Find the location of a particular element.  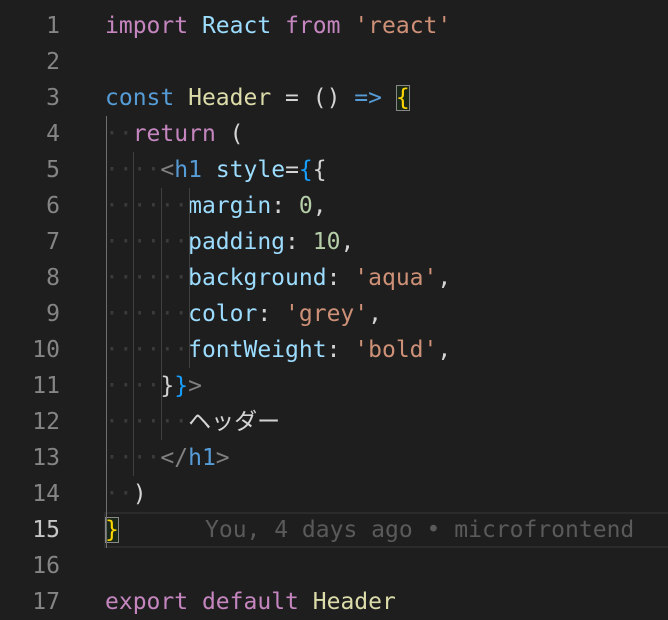

line-number: 15 is located at coordinates (46, 530).